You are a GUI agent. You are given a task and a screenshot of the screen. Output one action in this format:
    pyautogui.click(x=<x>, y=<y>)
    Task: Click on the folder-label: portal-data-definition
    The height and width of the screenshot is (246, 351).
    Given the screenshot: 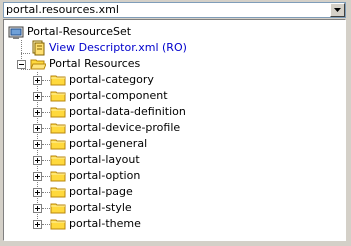 What is the action you would take?
    pyautogui.click(x=127, y=111)
    